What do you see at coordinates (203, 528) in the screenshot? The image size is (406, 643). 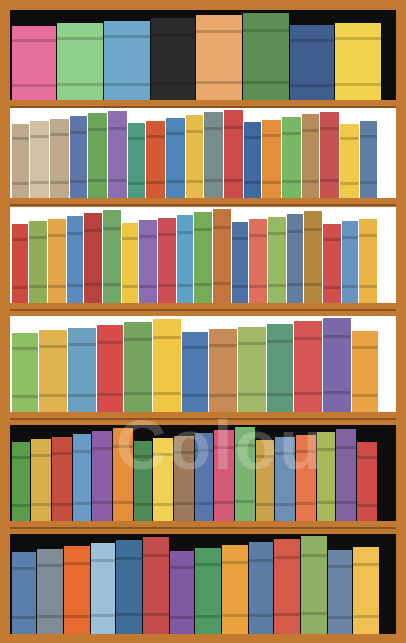 I see `shelf-5-board-shadow` at bounding box center [203, 528].